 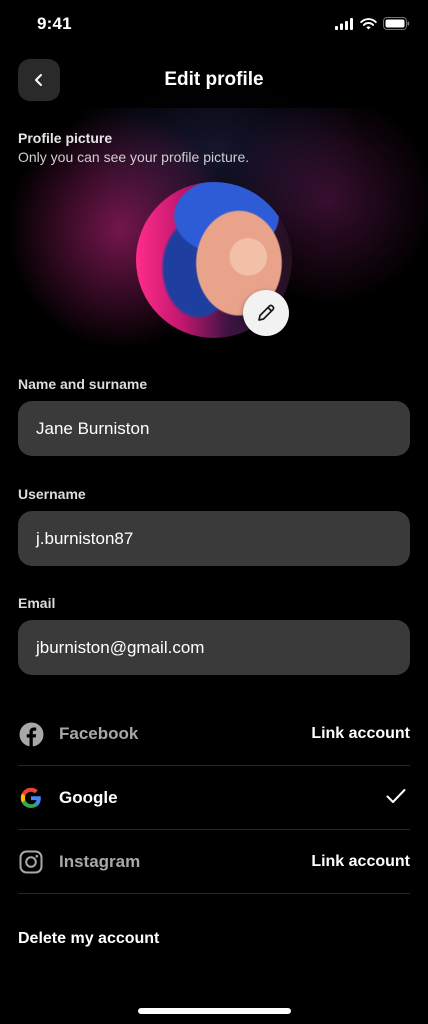 I want to click on battery-icon, so click(x=396, y=23).